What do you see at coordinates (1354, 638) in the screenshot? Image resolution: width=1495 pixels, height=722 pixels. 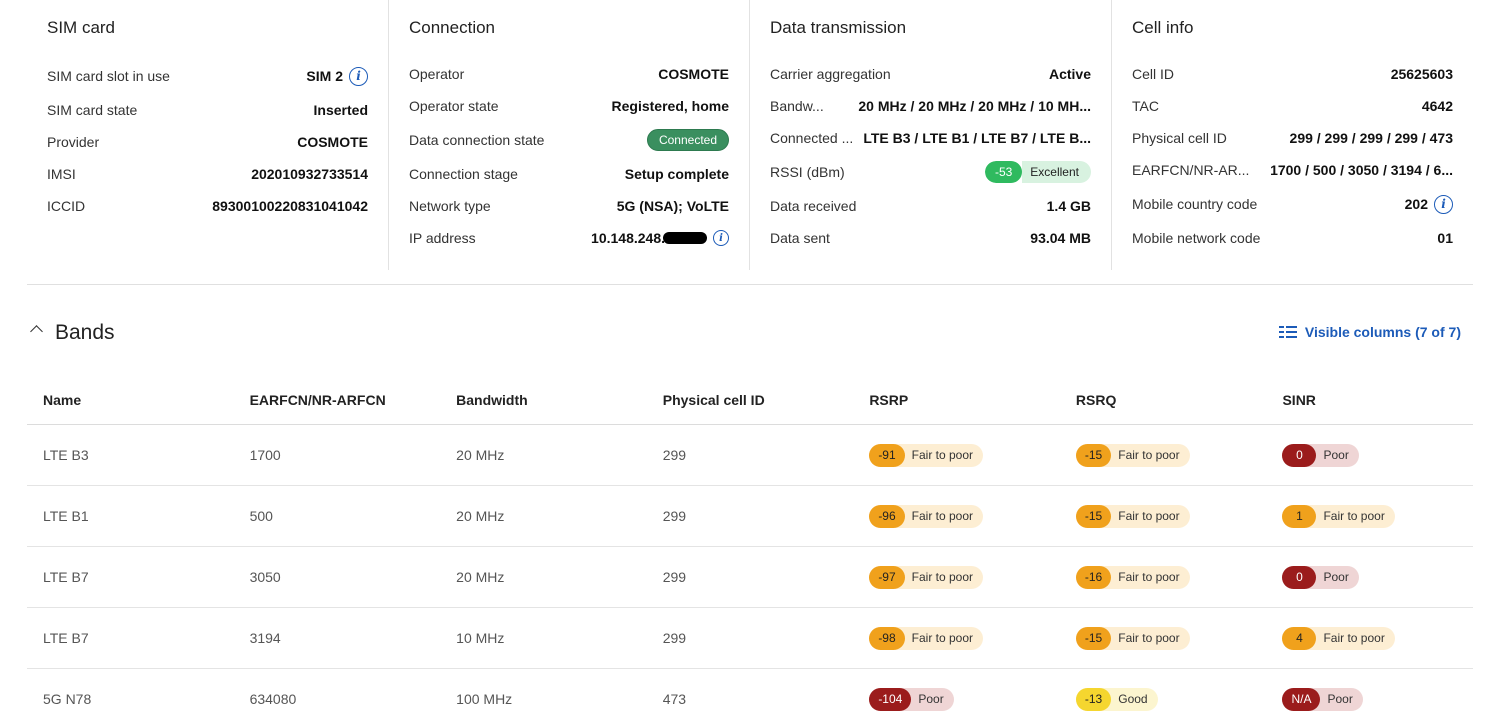 I see `sinr-quality: Fair to poor` at bounding box center [1354, 638].